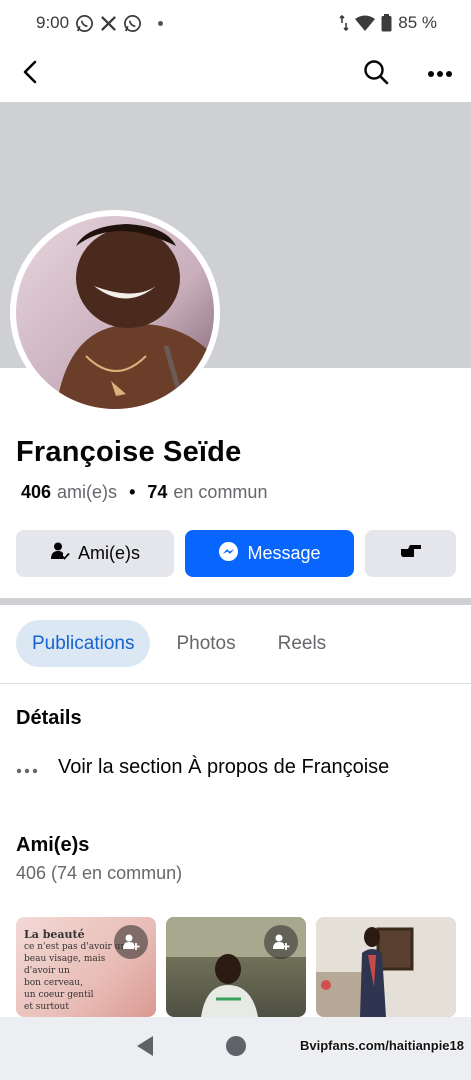 This screenshot has height=1080, width=471. Describe the element at coordinates (417, 22) in the screenshot. I see `battery-level: 85 %` at that location.